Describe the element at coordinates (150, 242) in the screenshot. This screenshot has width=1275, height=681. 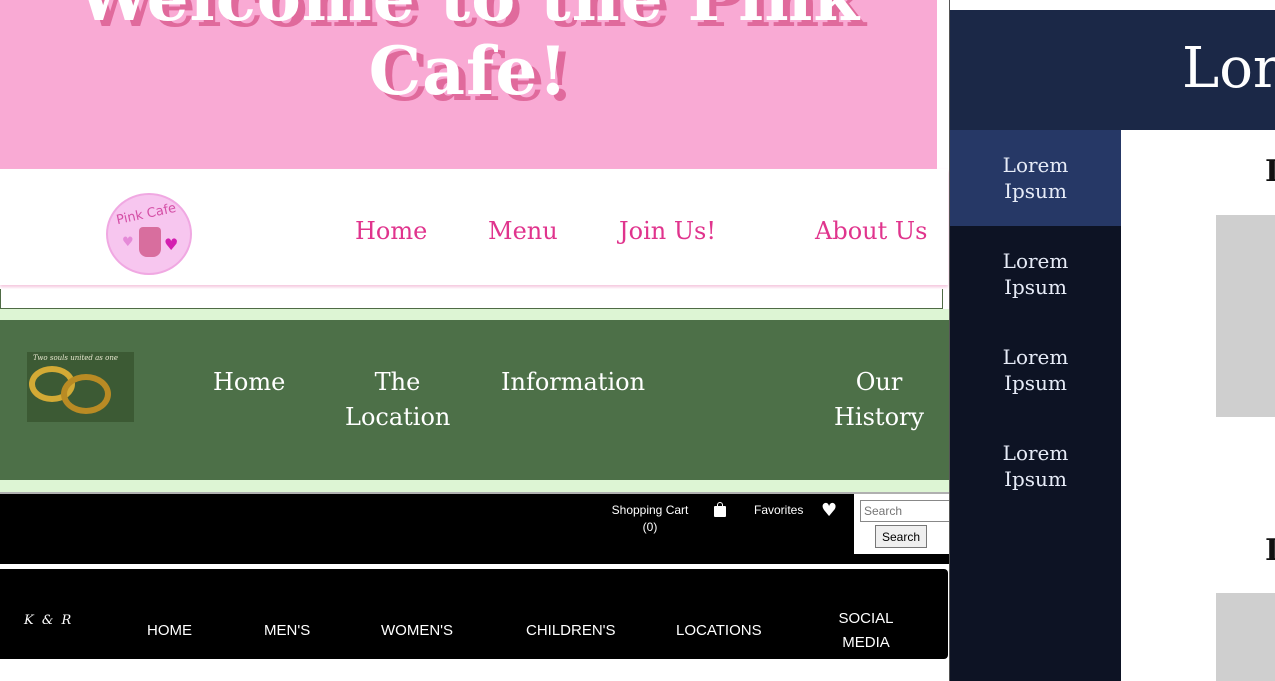
I see `cup-icon` at that location.